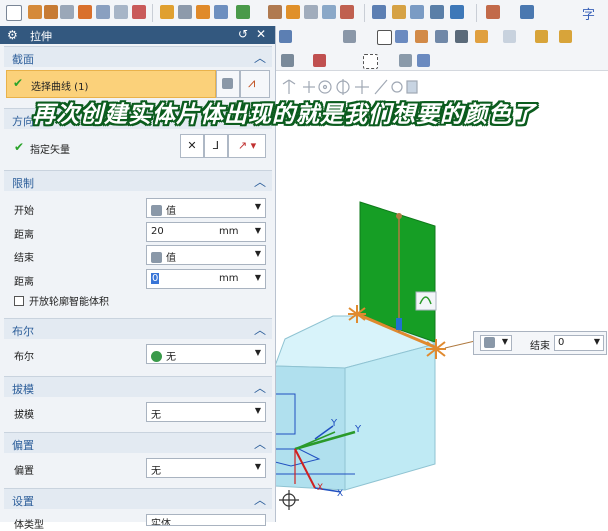 Image resolution: width=608 pixels, height=531 pixels. I want to click on orient-icon, so click(527, 12).